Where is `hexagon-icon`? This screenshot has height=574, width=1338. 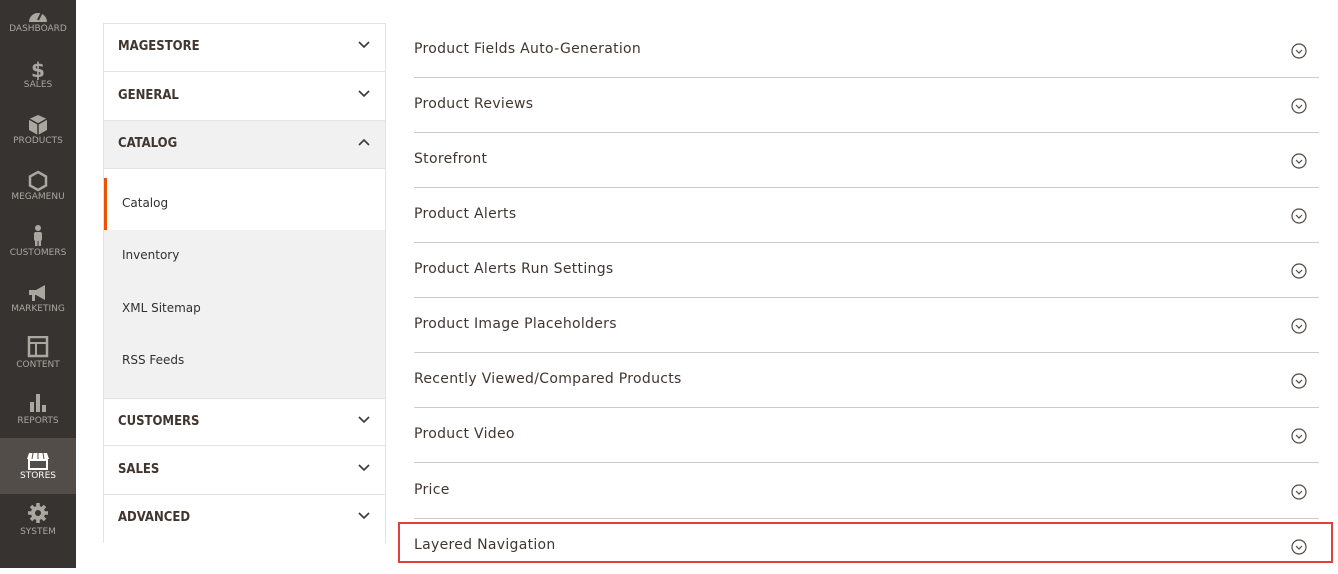
hexagon-icon is located at coordinates (38, 181).